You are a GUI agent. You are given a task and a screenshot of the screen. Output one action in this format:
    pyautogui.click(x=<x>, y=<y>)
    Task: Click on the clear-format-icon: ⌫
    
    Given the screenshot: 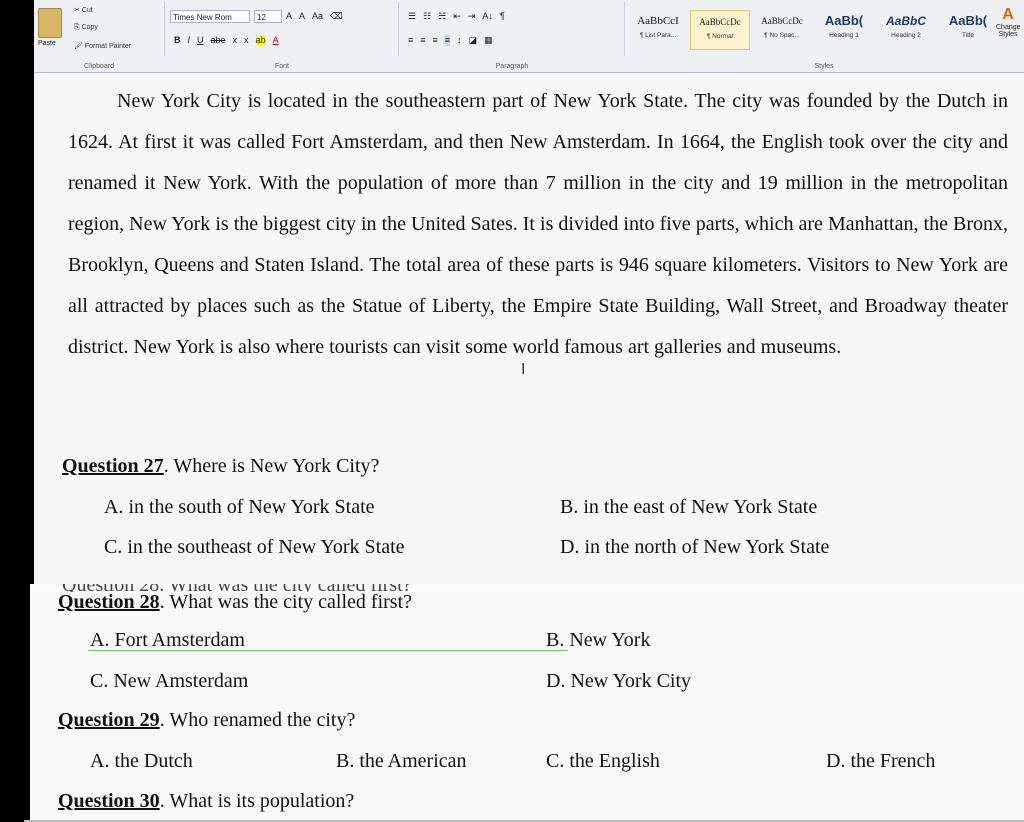 What is the action you would take?
    pyautogui.click(x=336, y=16)
    